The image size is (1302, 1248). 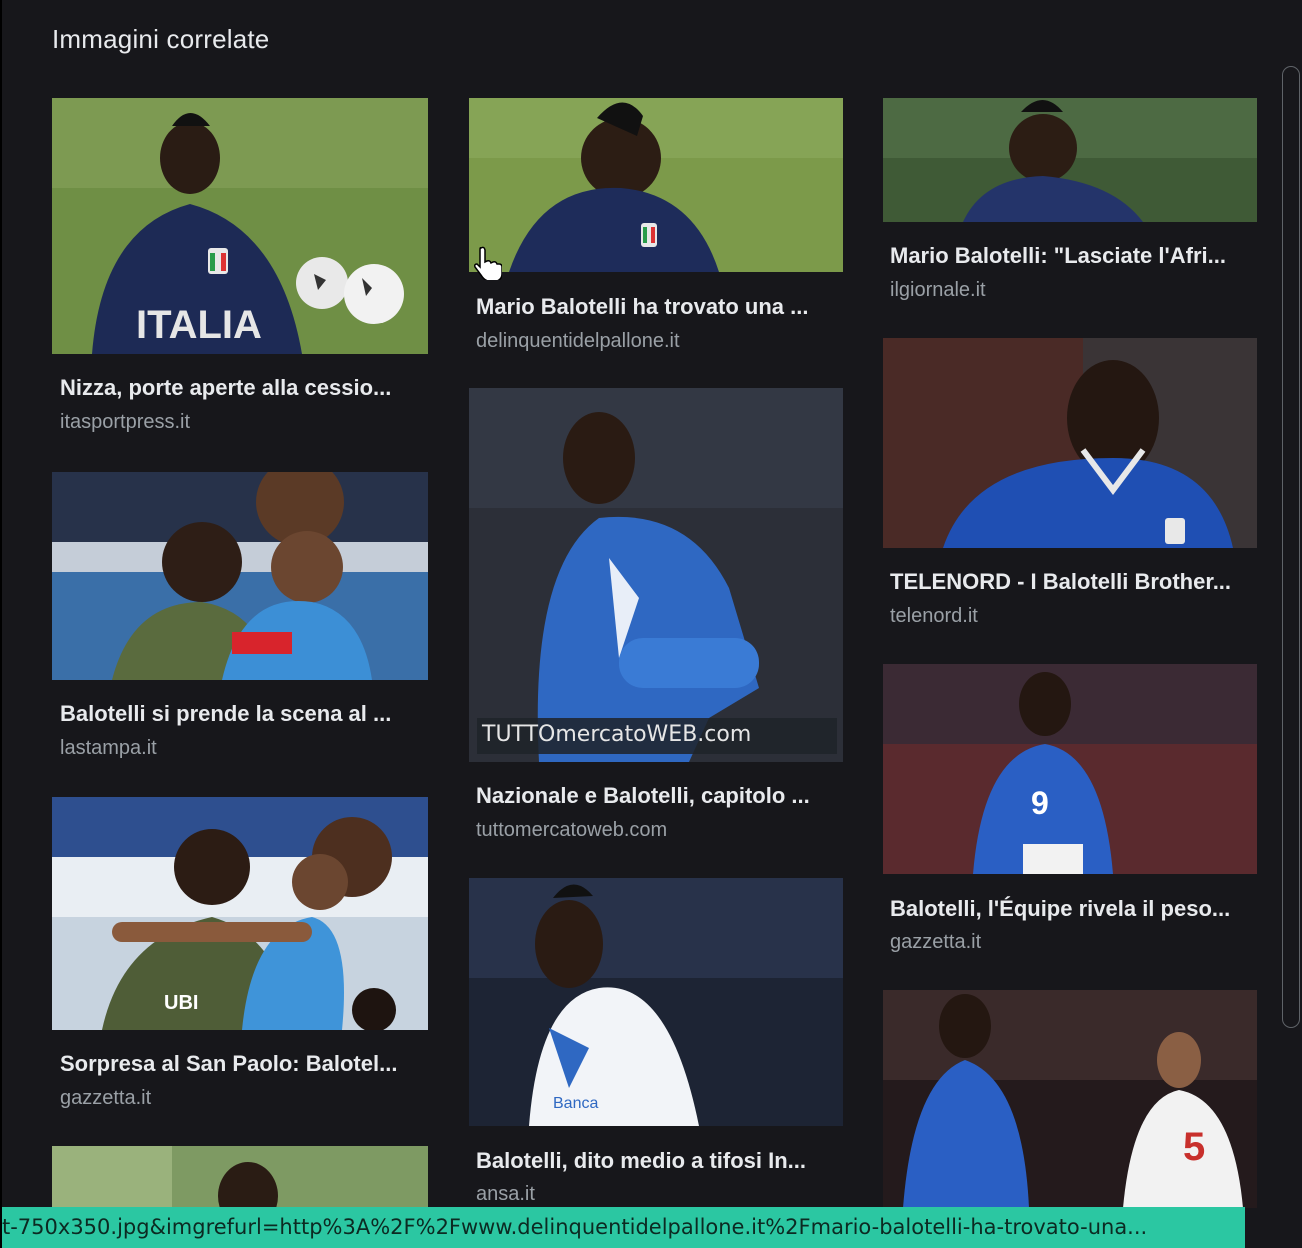 I want to click on scrollbar, so click(x=1291, y=547).